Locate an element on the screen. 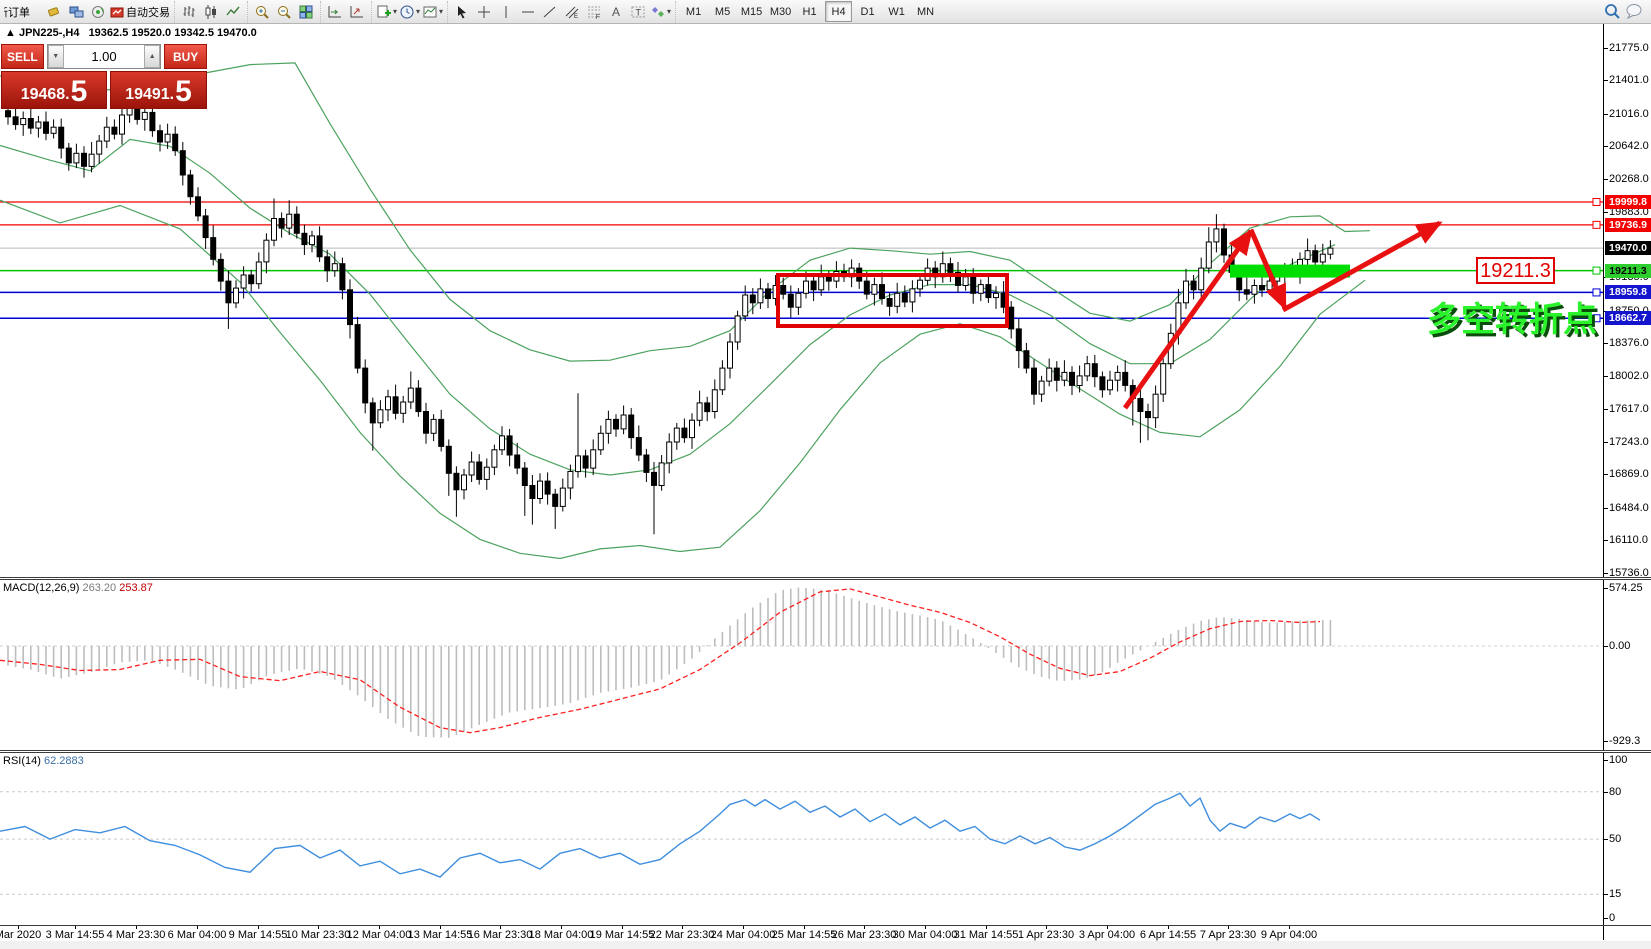 The image size is (1651, 949). window-bottom-strip is located at coordinates (825, 945).